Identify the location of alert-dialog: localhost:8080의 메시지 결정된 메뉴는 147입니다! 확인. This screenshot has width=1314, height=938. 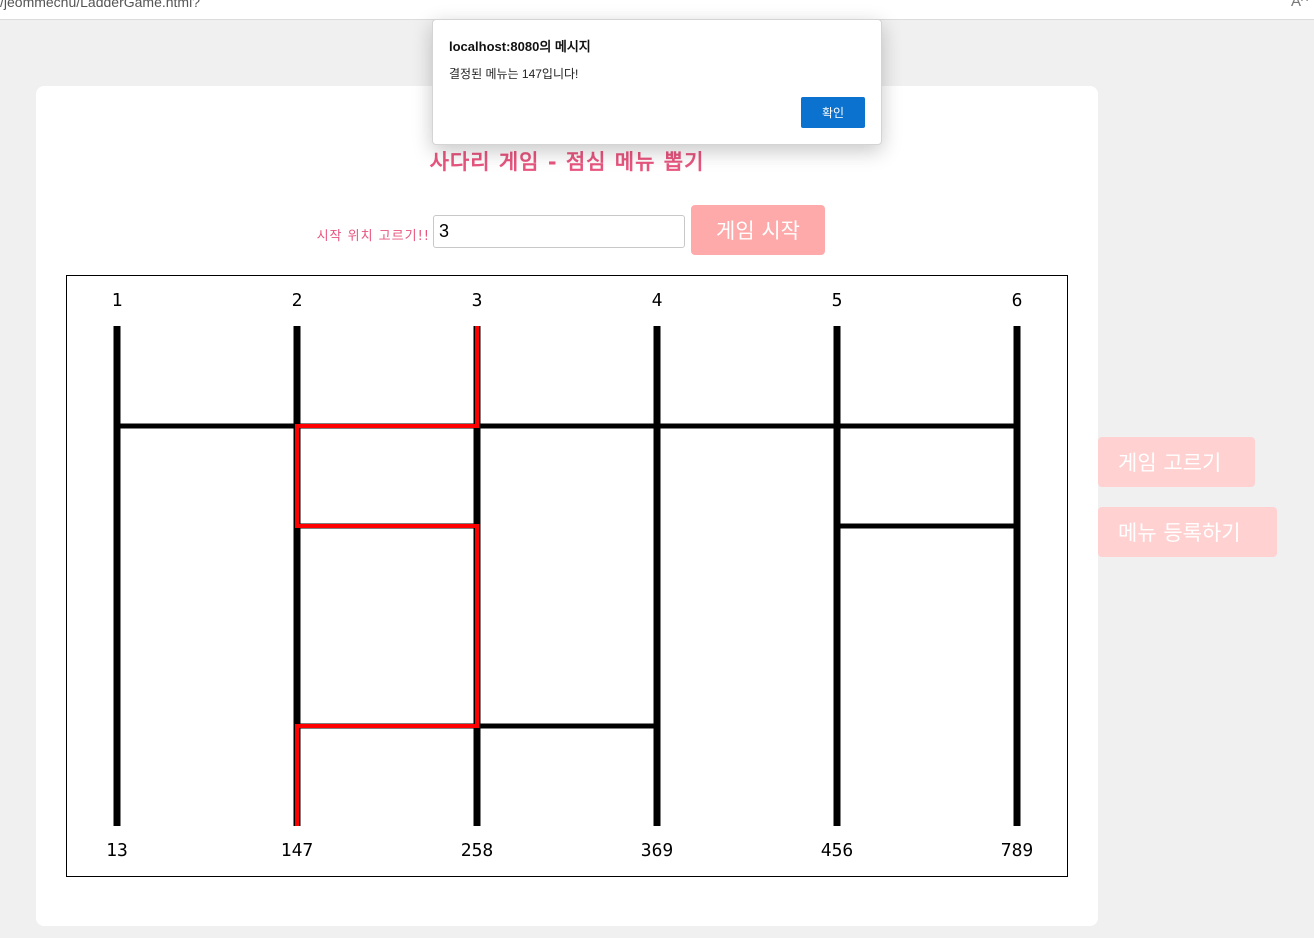
(657, 82).